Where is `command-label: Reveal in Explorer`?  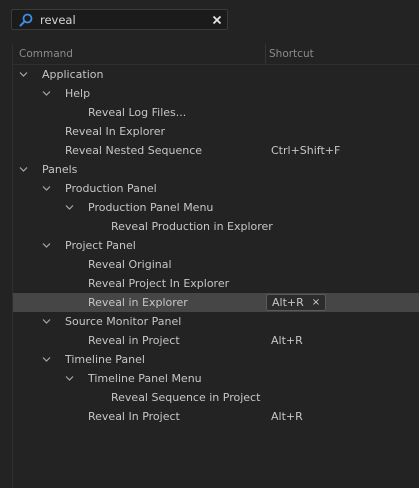
command-label: Reveal in Explorer is located at coordinates (138, 302).